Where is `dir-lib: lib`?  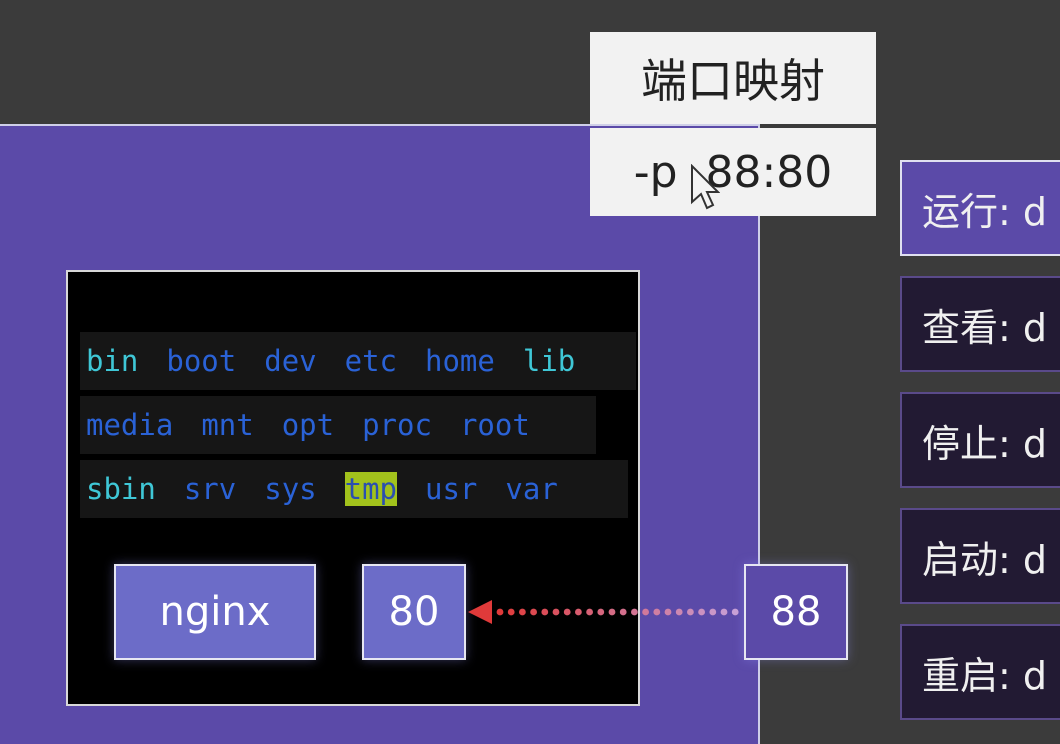 dir-lib: lib is located at coordinates (549, 361).